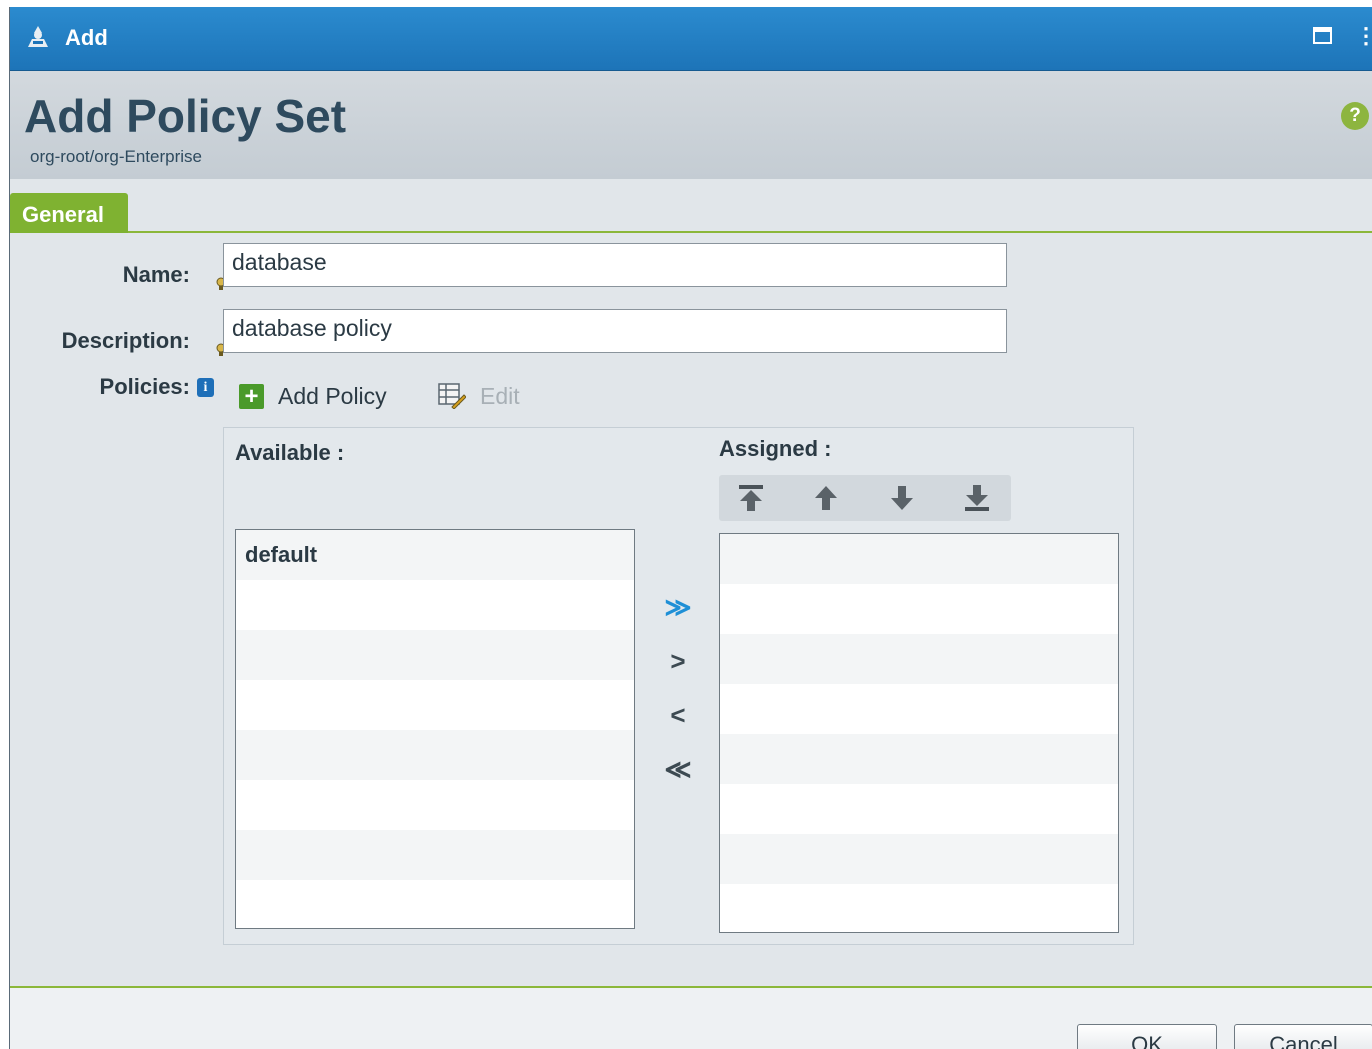  What do you see at coordinates (1355, 116) in the screenshot?
I see `help-icon: ?` at bounding box center [1355, 116].